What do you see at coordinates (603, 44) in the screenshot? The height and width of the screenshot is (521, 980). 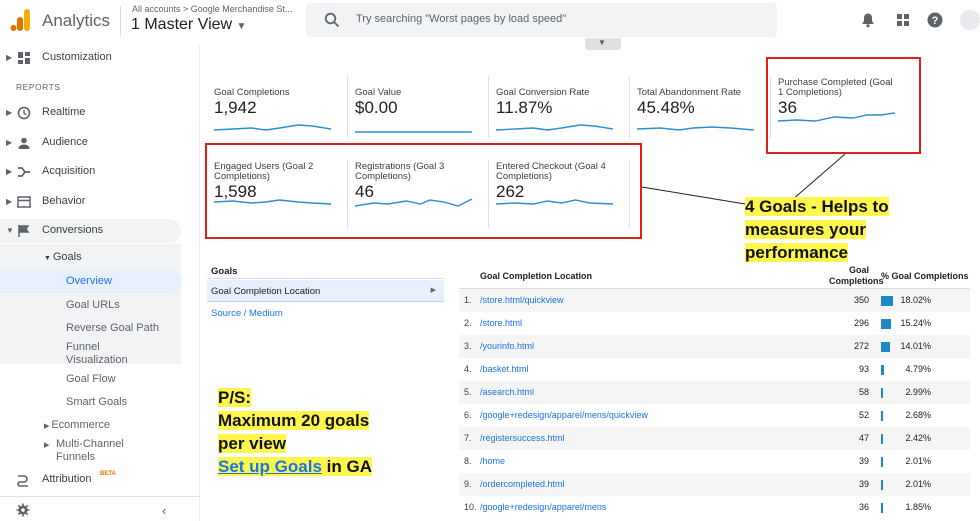 I see `collapse-tab: ▼` at bounding box center [603, 44].